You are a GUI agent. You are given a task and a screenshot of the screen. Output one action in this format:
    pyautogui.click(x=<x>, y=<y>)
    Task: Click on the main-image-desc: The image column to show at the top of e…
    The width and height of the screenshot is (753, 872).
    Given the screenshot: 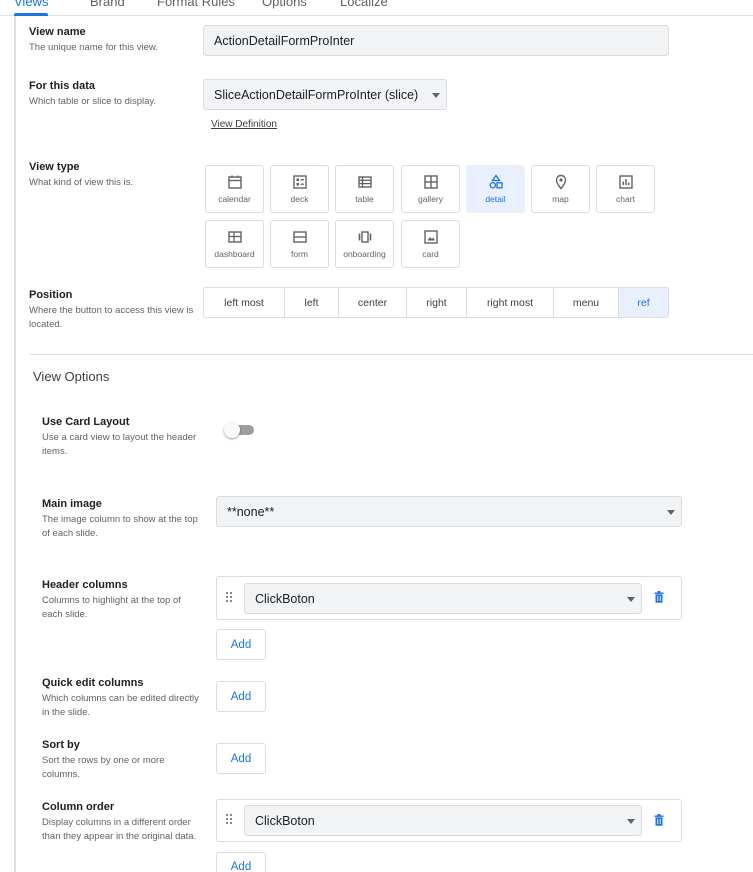 What is the action you would take?
    pyautogui.click(x=120, y=526)
    